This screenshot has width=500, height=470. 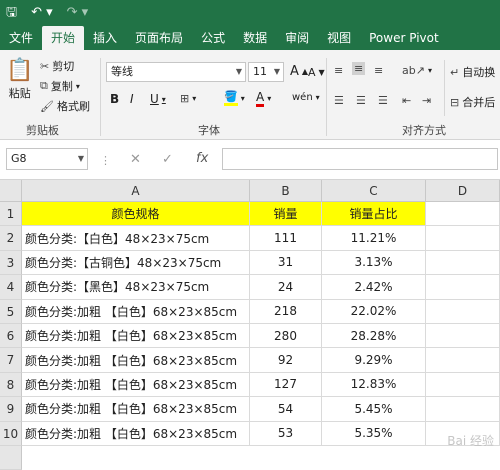 What do you see at coordinates (374, 360) in the screenshot?
I see `sales-share-cell: 9.29%` at bounding box center [374, 360].